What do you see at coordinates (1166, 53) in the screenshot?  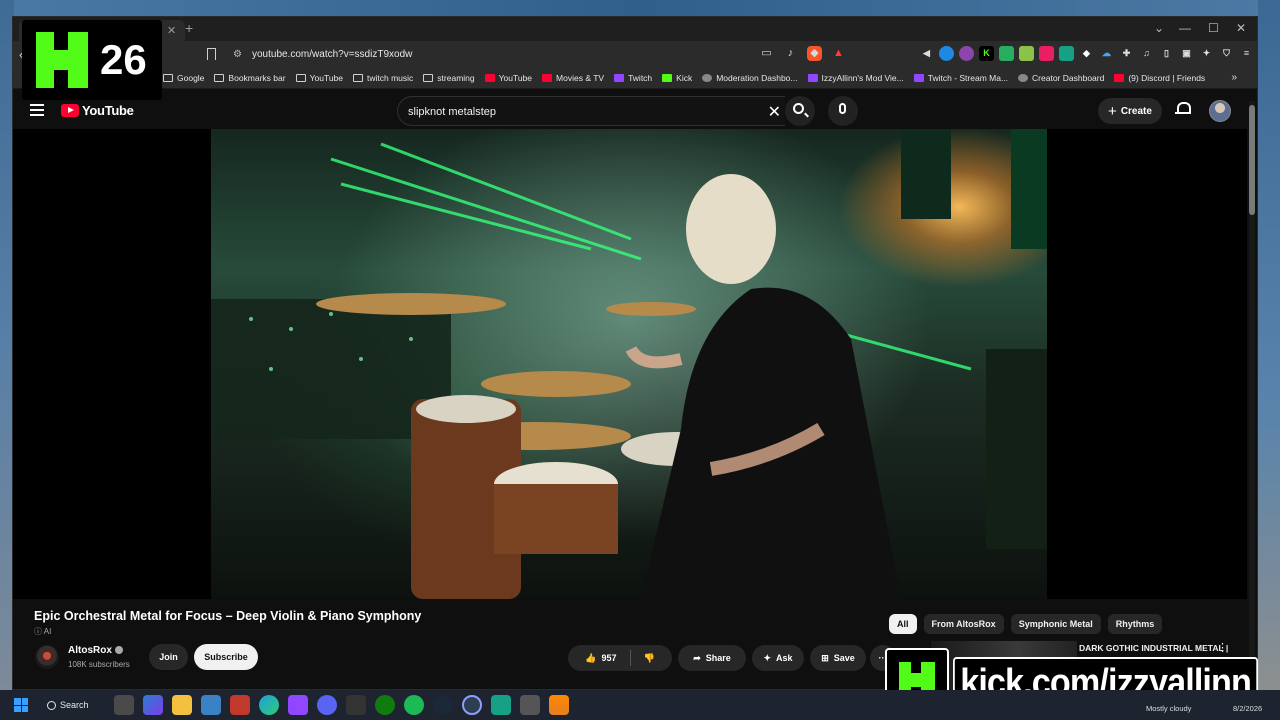 I see `sidebar-icon: ▯` at bounding box center [1166, 53].